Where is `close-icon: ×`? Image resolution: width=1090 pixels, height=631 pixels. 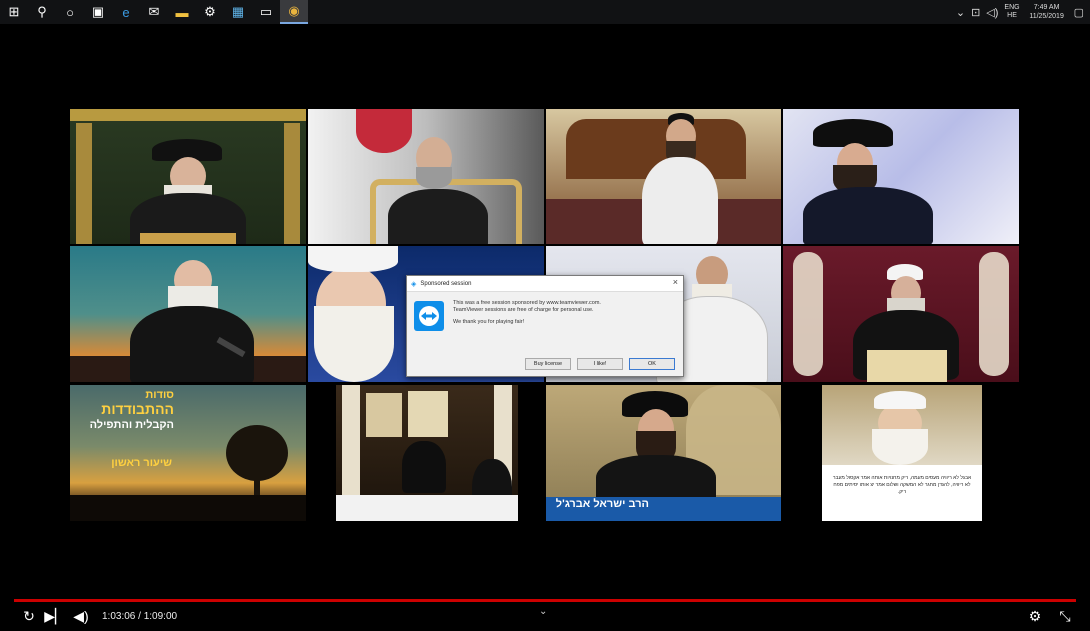
close-icon: × is located at coordinates (675, 282).